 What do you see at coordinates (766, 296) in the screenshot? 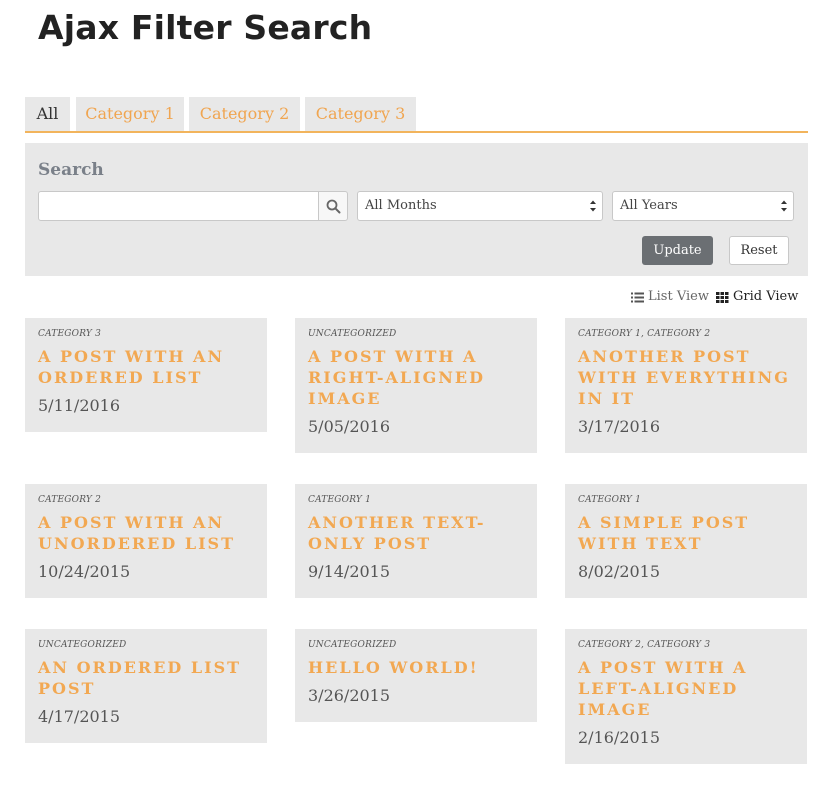
I see `grid-view-label: Grid View` at bounding box center [766, 296].